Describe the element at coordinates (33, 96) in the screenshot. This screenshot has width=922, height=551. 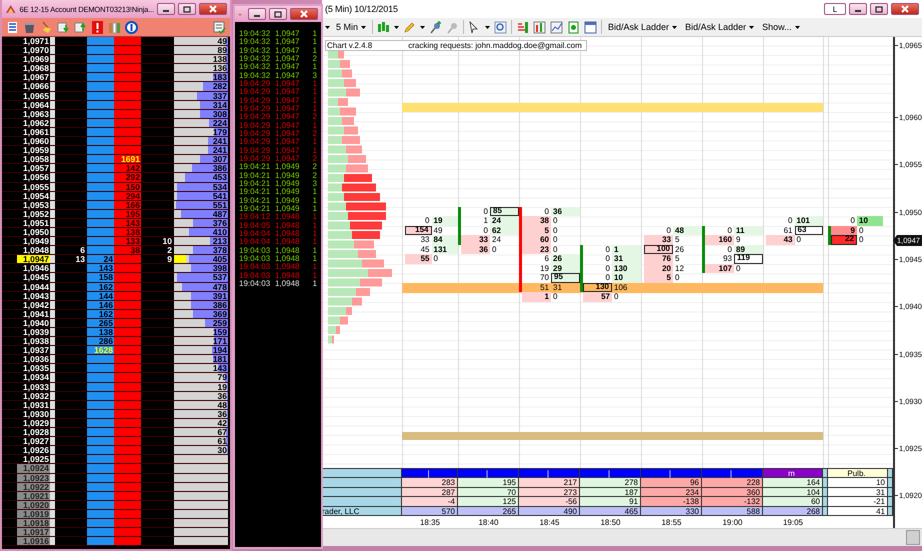
I see `price-cell: 1,0965` at that location.